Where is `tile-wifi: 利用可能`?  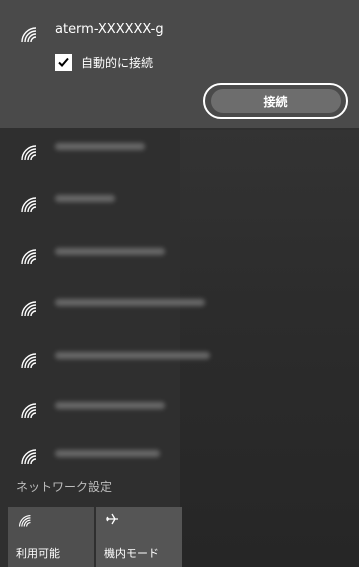
tile-wifi: 利用可能 is located at coordinates (51, 537).